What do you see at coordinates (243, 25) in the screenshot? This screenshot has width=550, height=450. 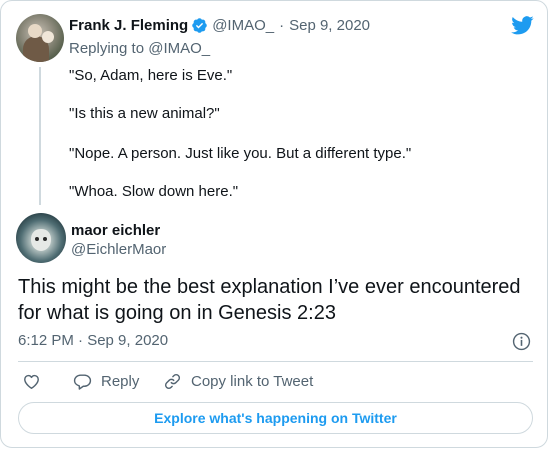 I see `parent-author-handle: @IMAO_` at bounding box center [243, 25].